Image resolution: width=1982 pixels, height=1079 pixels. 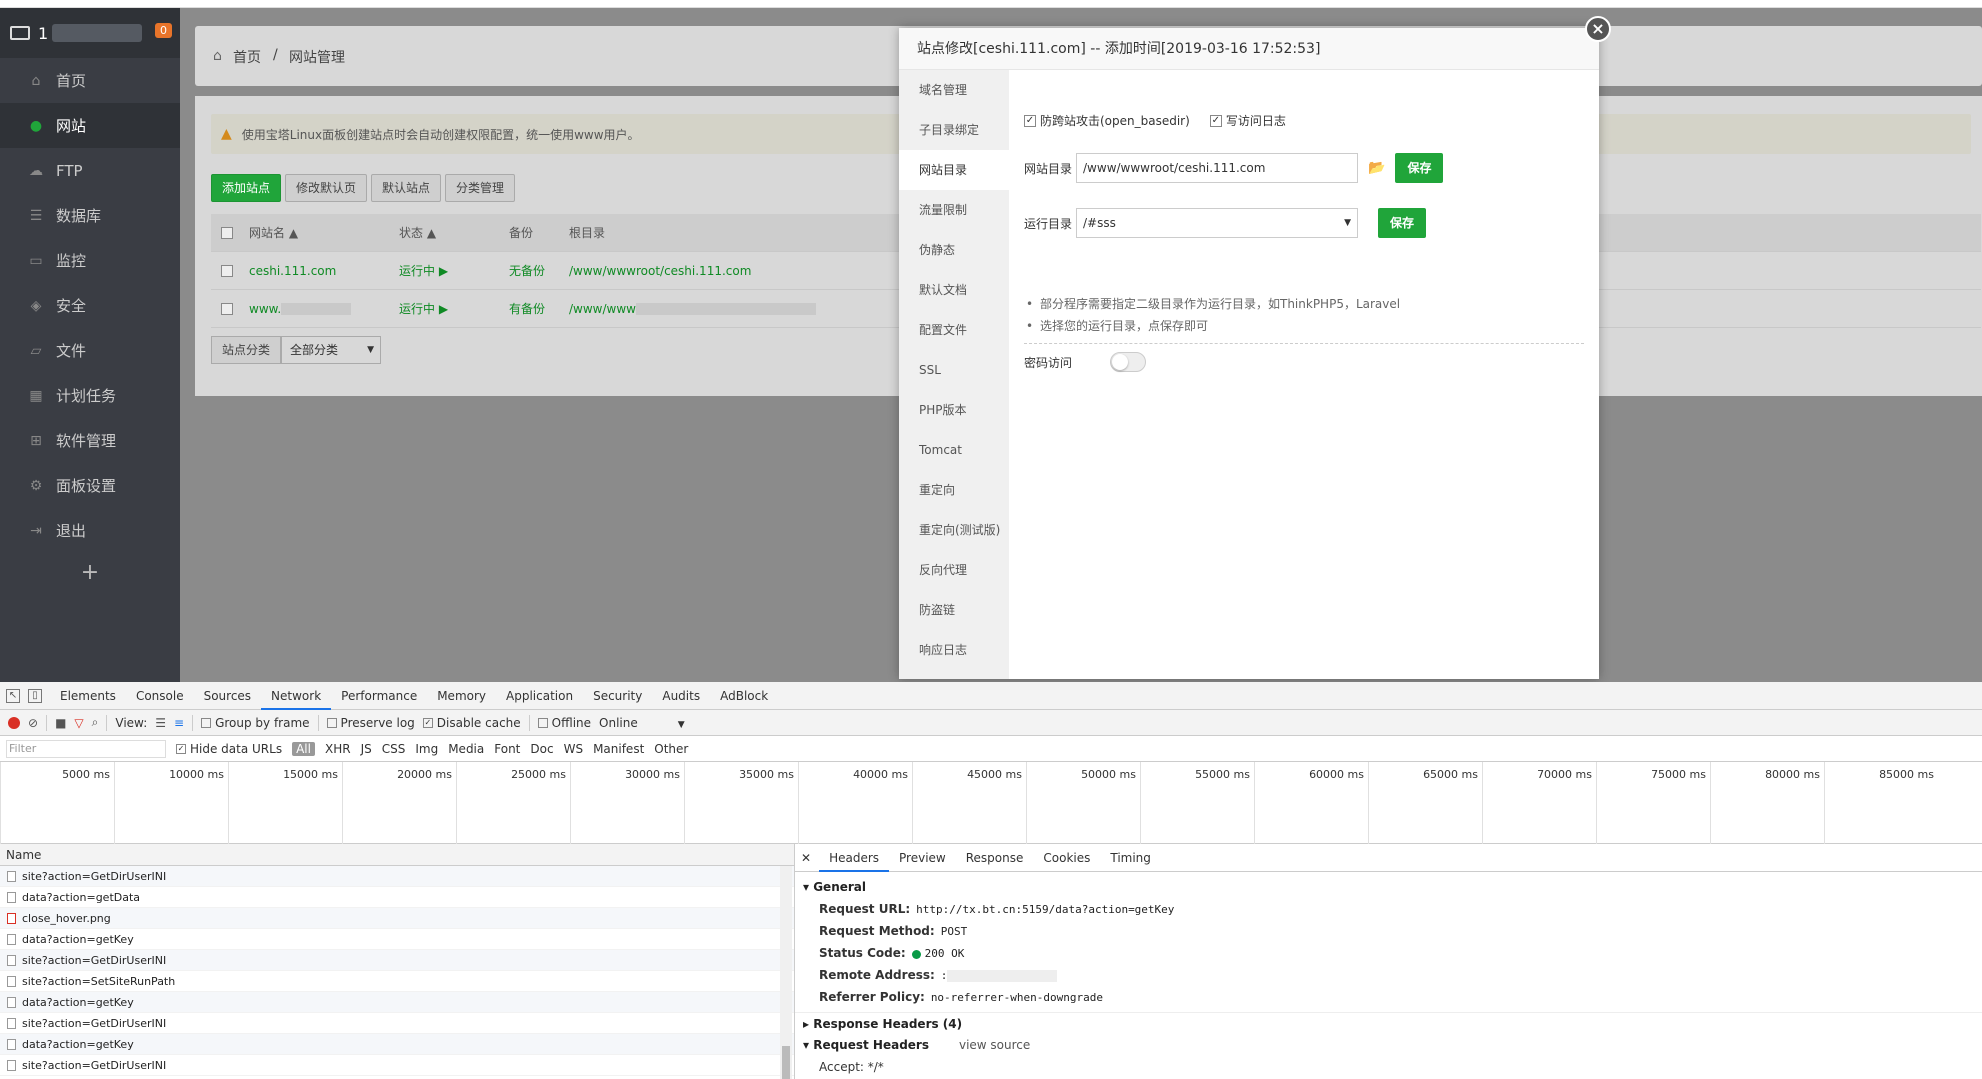 What do you see at coordinates (539, 270) in the screenshot?
I see `site-backup: 无备份` at bounding box center [539, 270].